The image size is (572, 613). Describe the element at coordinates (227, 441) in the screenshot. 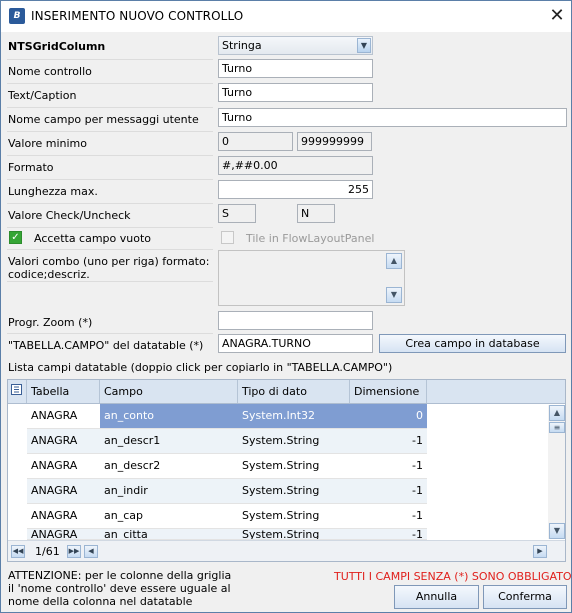

I see `table-row: ANAGRA an_descr1 System.String -1` at that location.